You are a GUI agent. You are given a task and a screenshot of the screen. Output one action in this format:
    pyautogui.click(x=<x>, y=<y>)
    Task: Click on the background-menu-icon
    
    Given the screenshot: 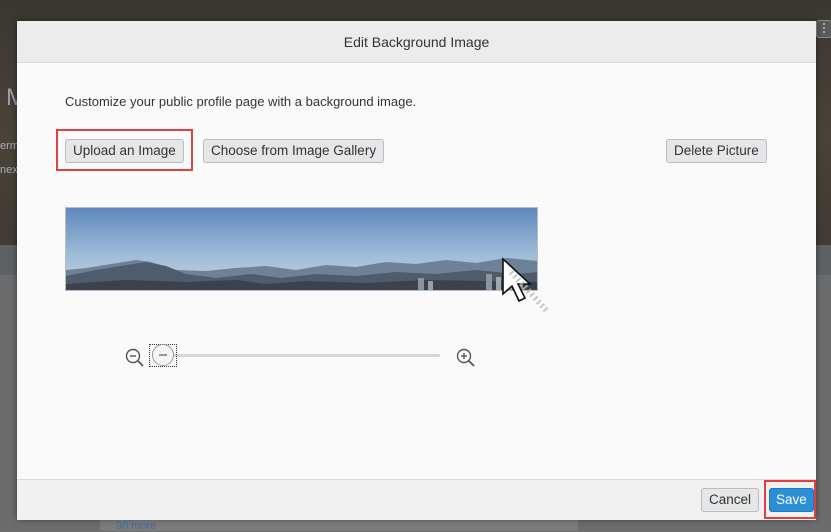 What is the action you would take?
    pyautogui.click(x=823, y=29)
    